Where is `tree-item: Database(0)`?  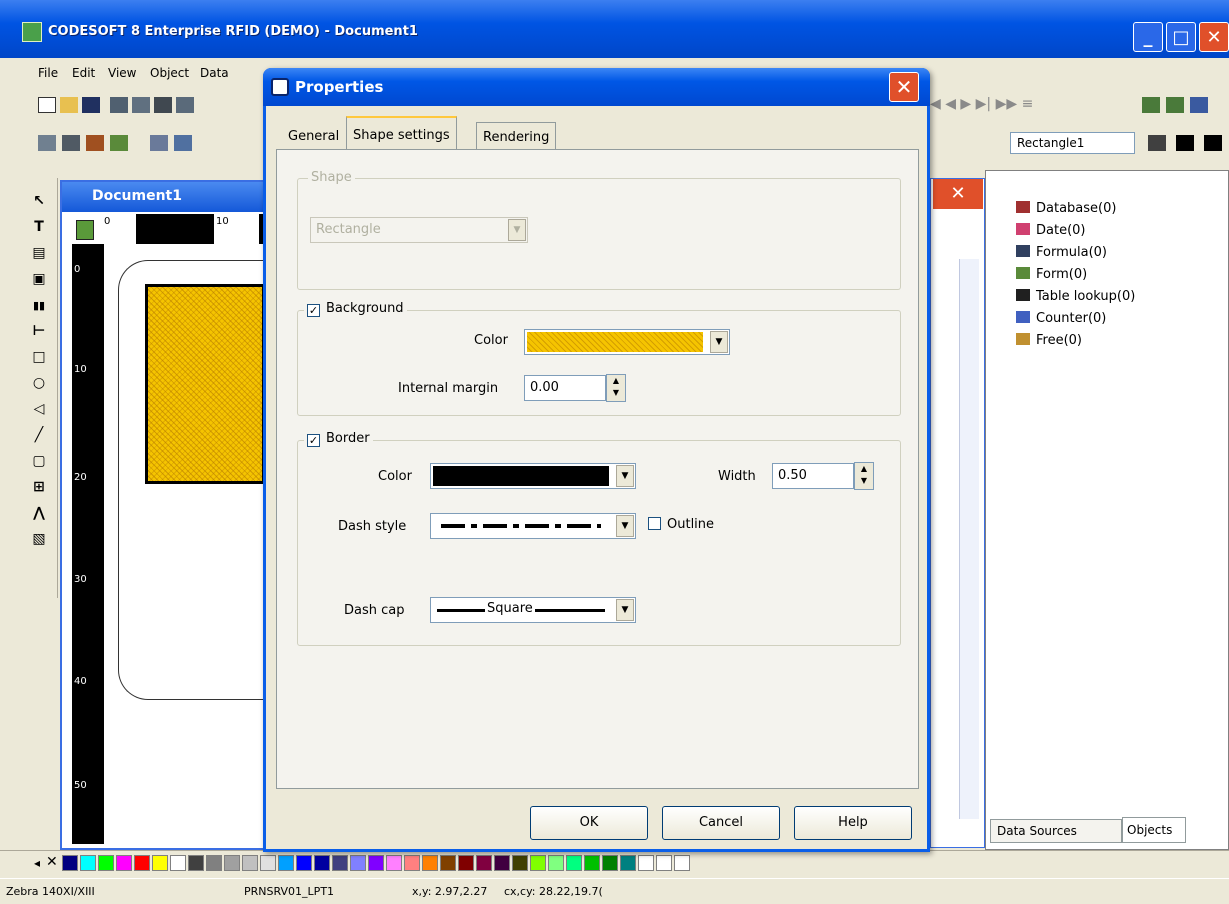 tree-item: Database(0) is located at coordinates (1066, 208).